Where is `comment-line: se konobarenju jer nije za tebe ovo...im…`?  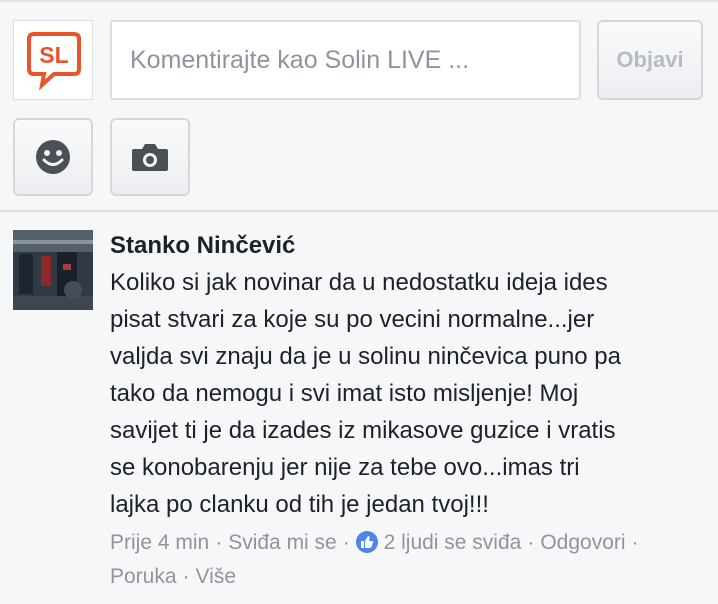
comment-line: se konobarenju jer nije za tebe ovo...im… is located at coordinates (345, 467).